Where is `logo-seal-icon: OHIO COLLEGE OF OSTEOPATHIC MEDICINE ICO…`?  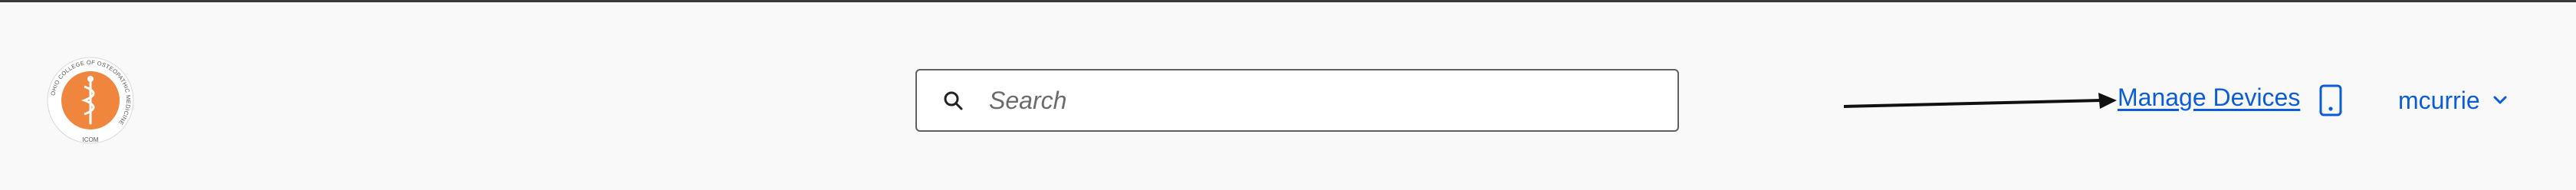
logo-seal-icon: OHIO COLLEGE OF OSTEOPATHIC MEDICINE ICO… is located at coordinates (90, 100).